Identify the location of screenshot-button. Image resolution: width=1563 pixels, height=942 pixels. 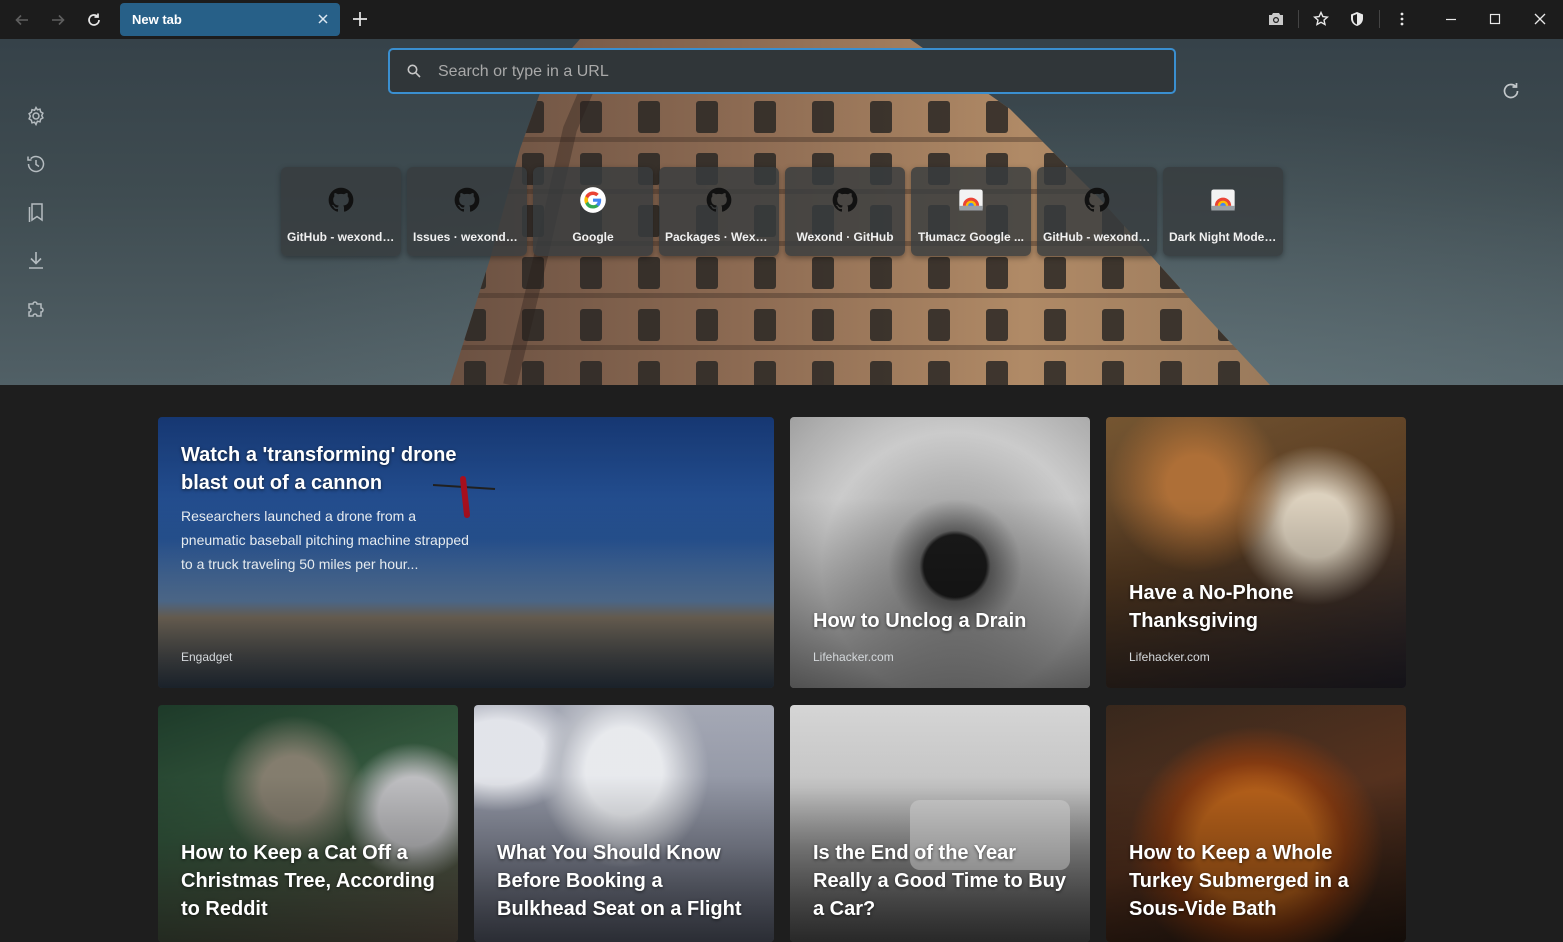
(1276, 19).